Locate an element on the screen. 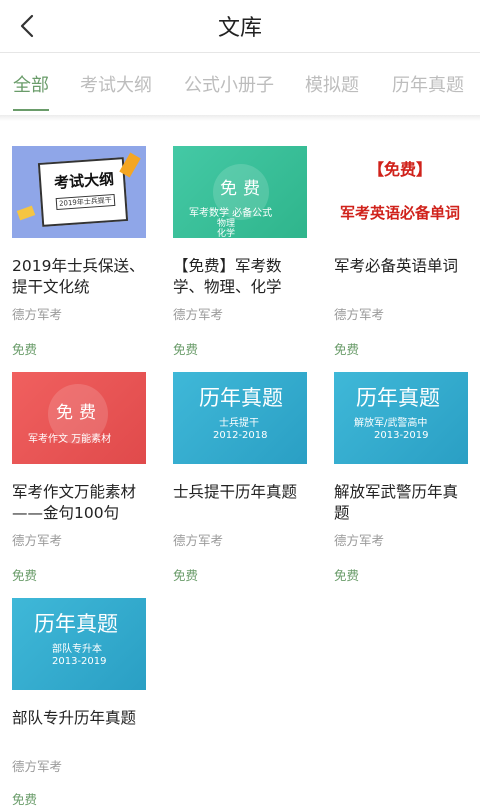  cover-image: 考试大纲 2019年士兵提干 is located at coordinates (79, 192).